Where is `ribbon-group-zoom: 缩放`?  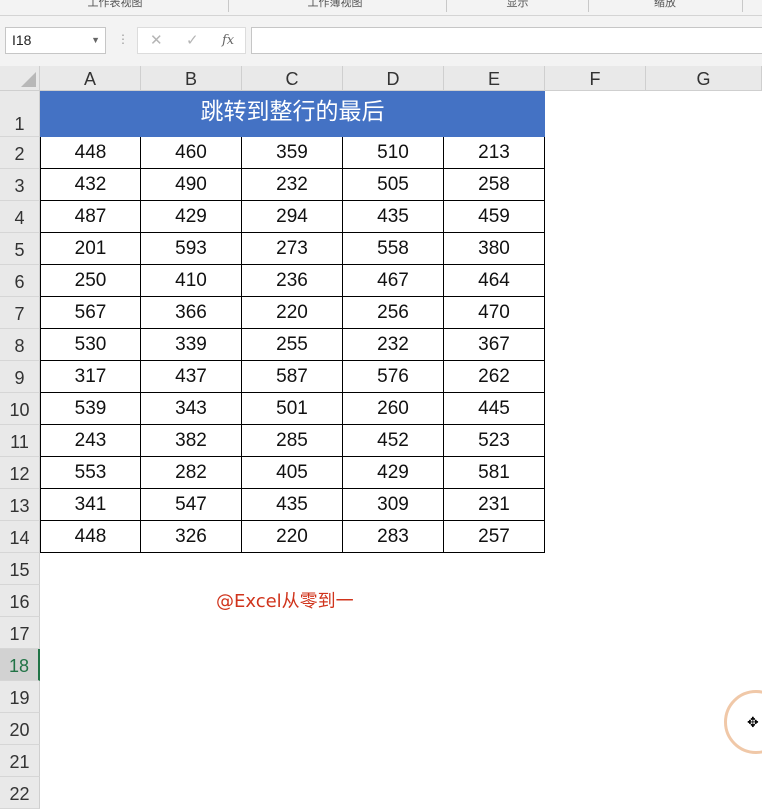
ribbon-group-zoom: 缩放 is located at coordinates (665, 7).